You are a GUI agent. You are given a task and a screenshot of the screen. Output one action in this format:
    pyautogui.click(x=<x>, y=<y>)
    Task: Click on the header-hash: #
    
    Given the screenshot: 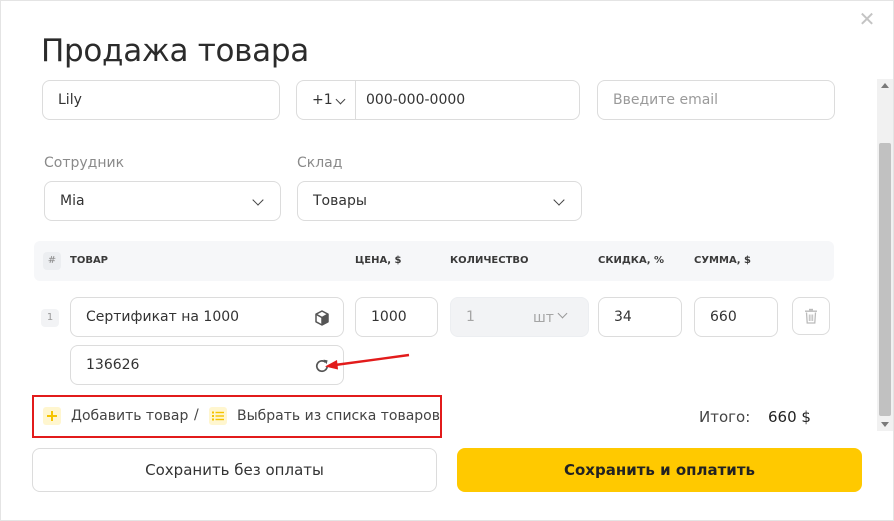 What is the action you would take?
    pyautogui.click(x=52, y=261)
    